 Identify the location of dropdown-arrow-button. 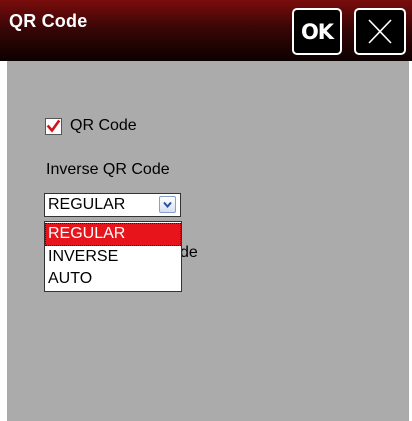
(167, 204).